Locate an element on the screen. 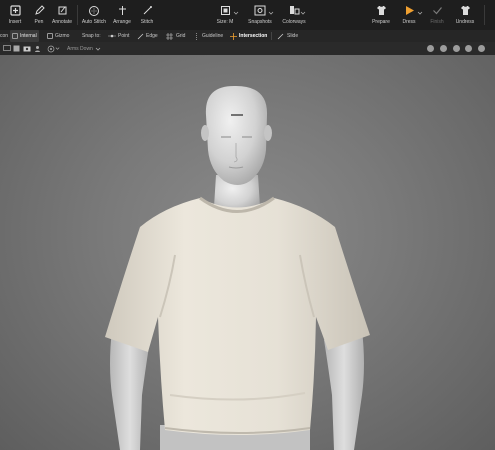 This screenshot has width=495, height=450. snap-intersection-toggle: Intersection is located at coordinates (248, 36).